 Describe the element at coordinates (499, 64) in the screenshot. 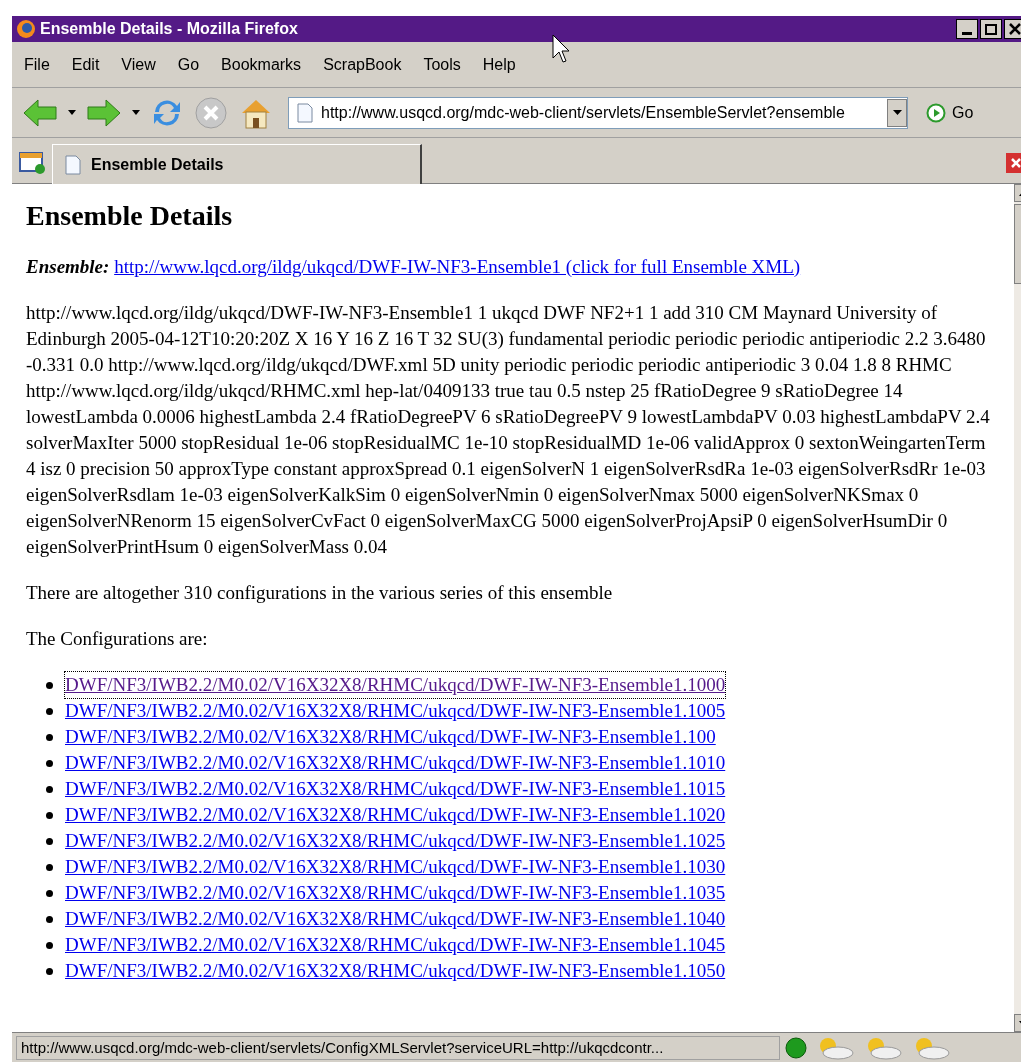

I see `menu-item: Help` at that location.